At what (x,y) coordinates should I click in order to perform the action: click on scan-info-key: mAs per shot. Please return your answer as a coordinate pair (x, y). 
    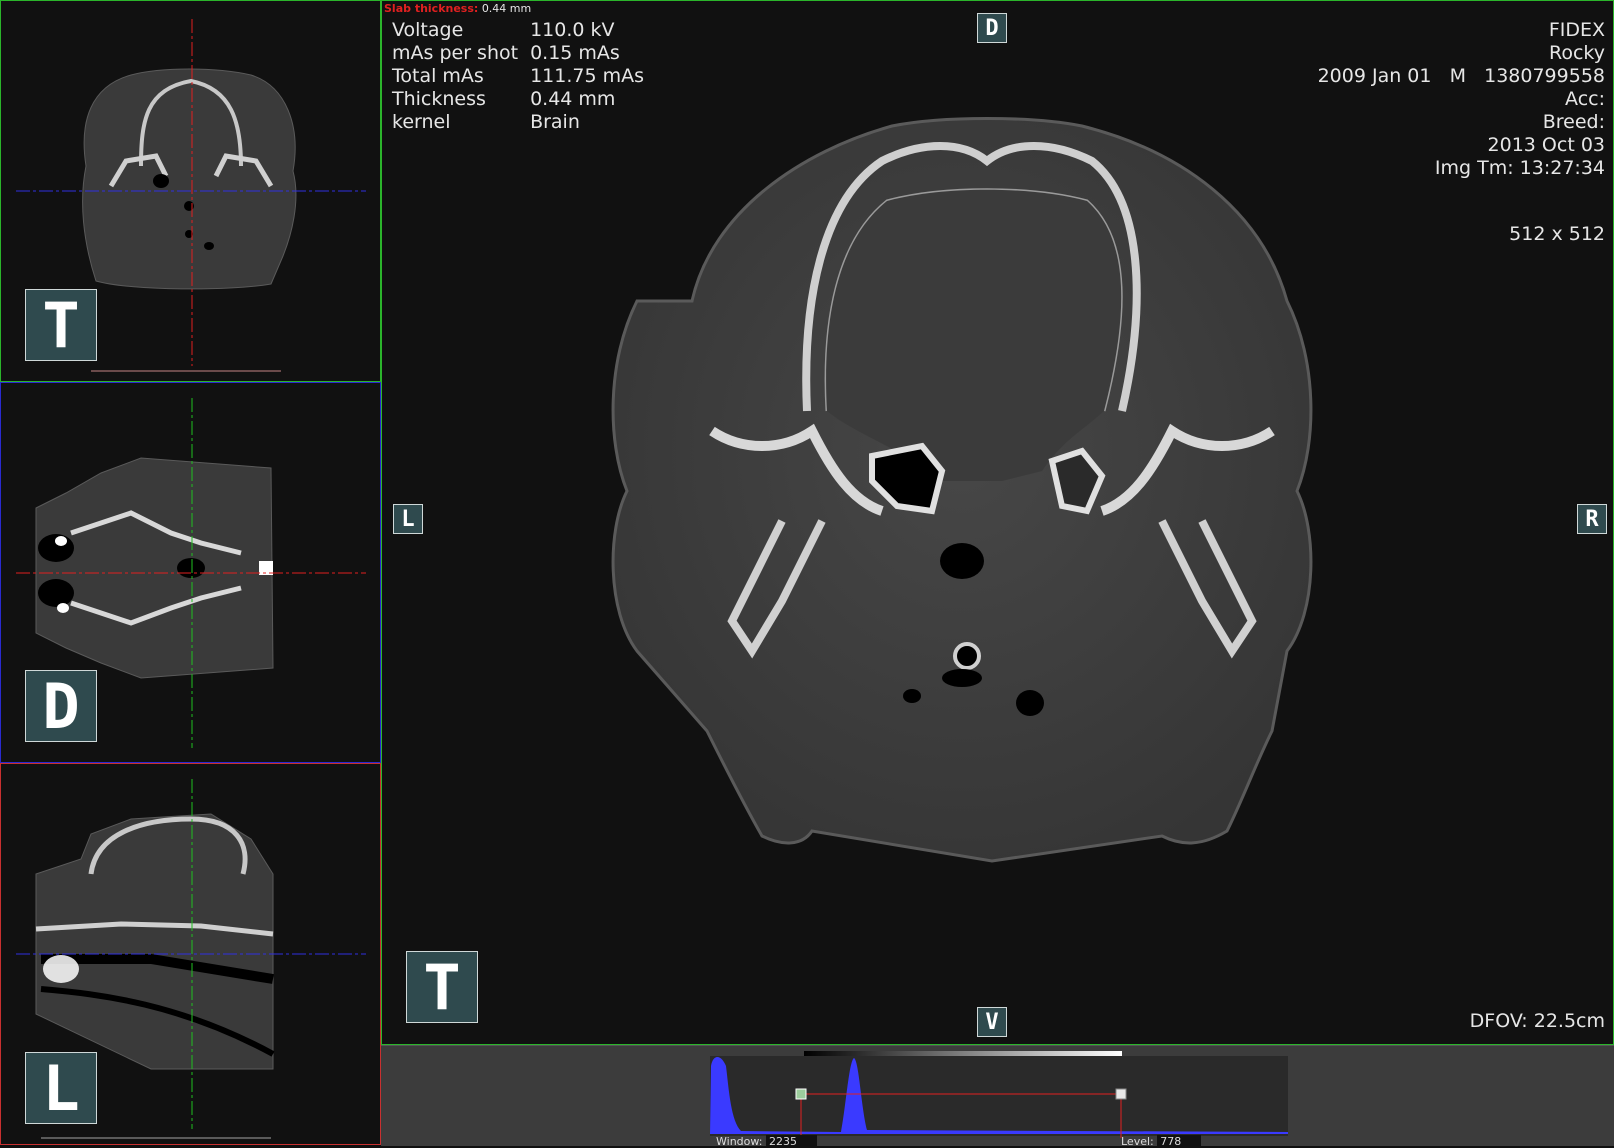
    Looking at the image, I should click on (455, 53).